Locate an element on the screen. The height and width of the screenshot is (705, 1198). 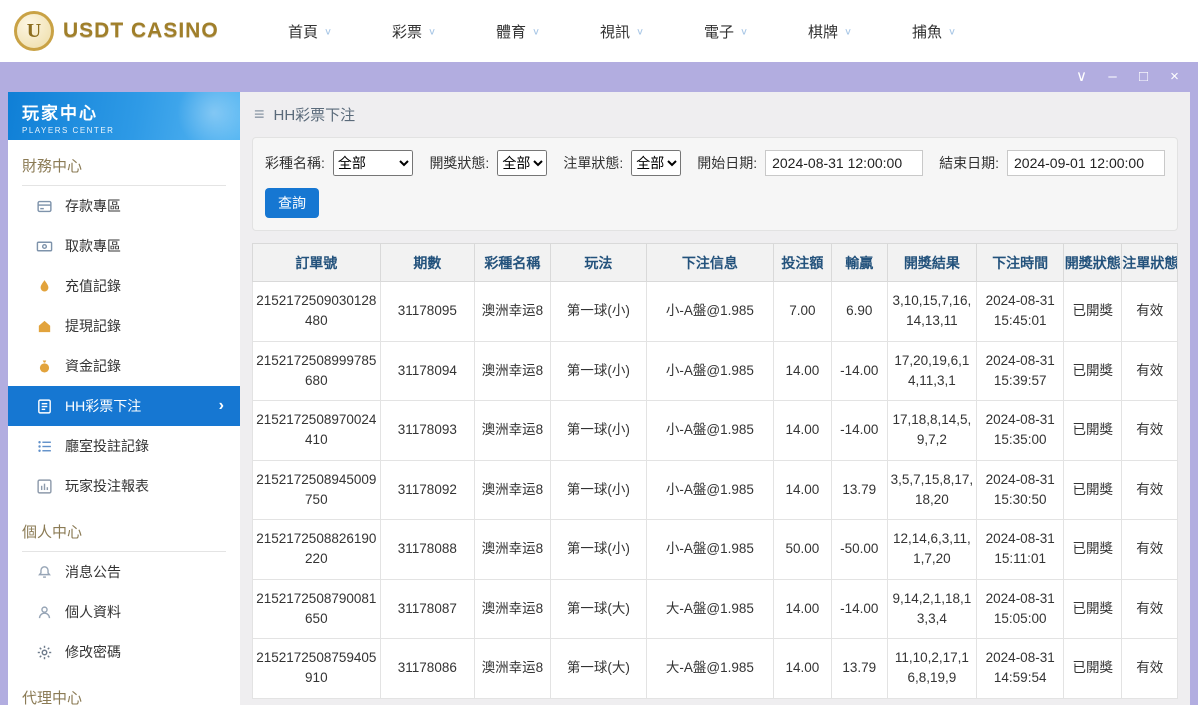
sidebar-item-withdraw-record: 提現記錄 is located at coordinates (124, 326).